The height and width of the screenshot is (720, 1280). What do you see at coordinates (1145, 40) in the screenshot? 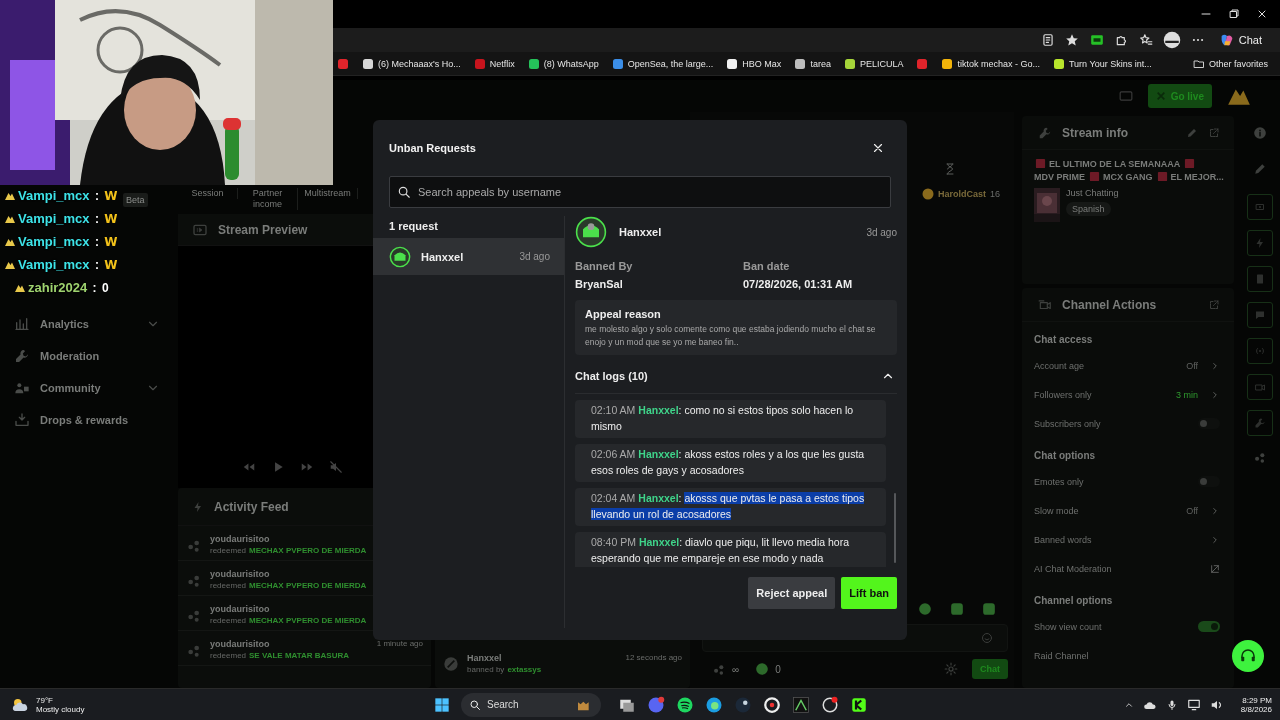
I see `favorites-icon` at bounding box center [1145, 40].